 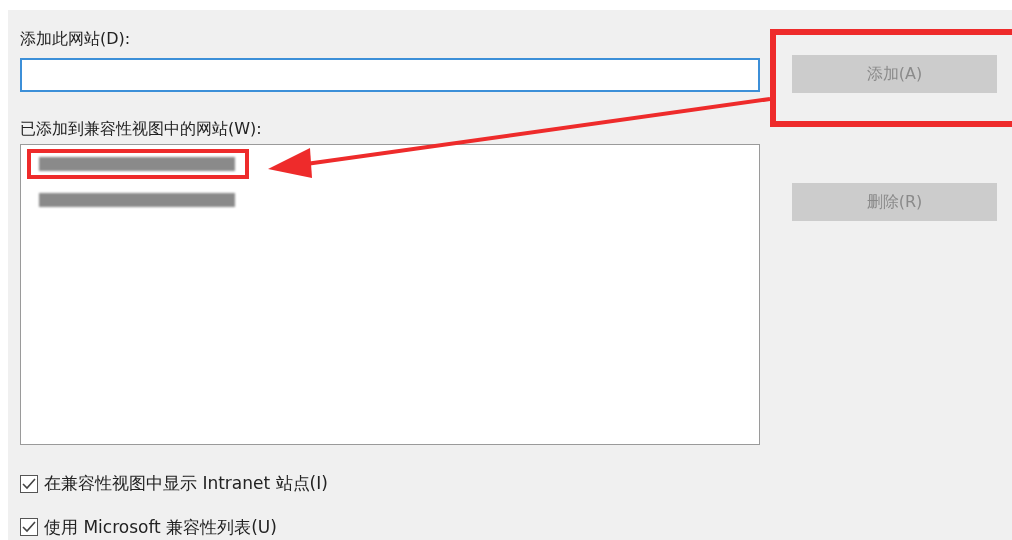 I want to click on field-label: 添加此网站(D):, so click(x=76, y=39).